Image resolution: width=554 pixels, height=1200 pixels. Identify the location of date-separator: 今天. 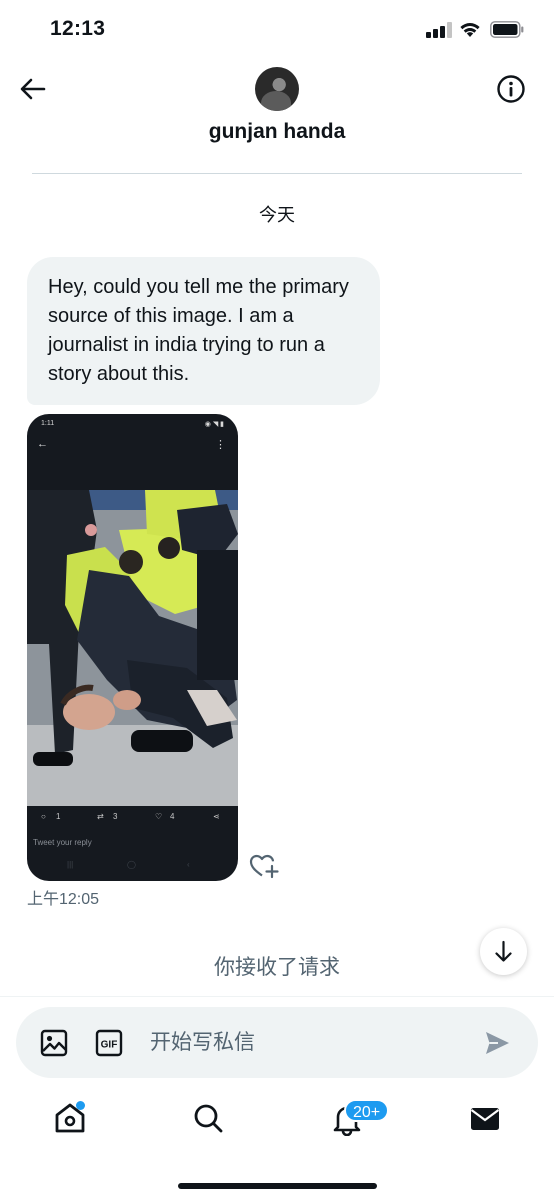
(277, 215).